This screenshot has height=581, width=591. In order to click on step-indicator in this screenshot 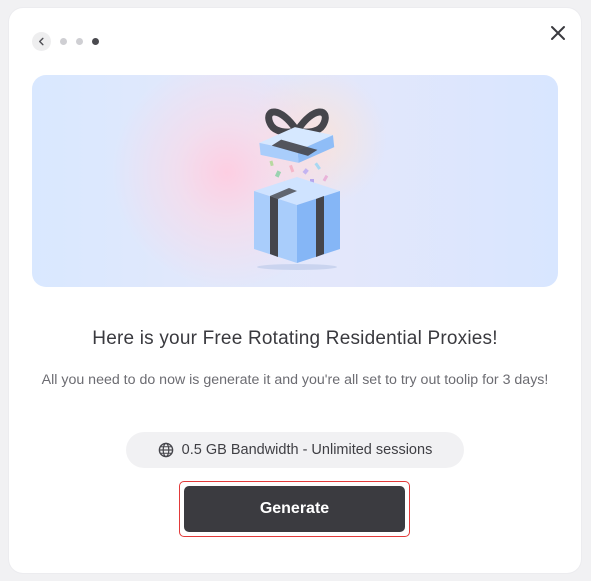, I will do `click(79, 41)`.